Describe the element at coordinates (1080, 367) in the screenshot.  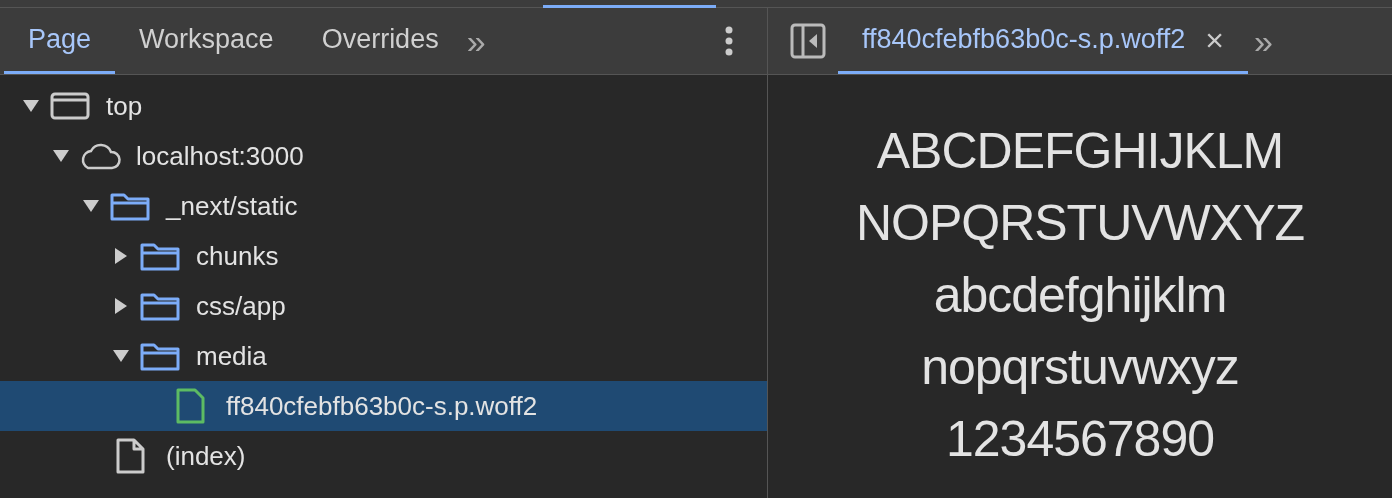
I see `font-sample-line: nopqrstuvwxyz` at that location.